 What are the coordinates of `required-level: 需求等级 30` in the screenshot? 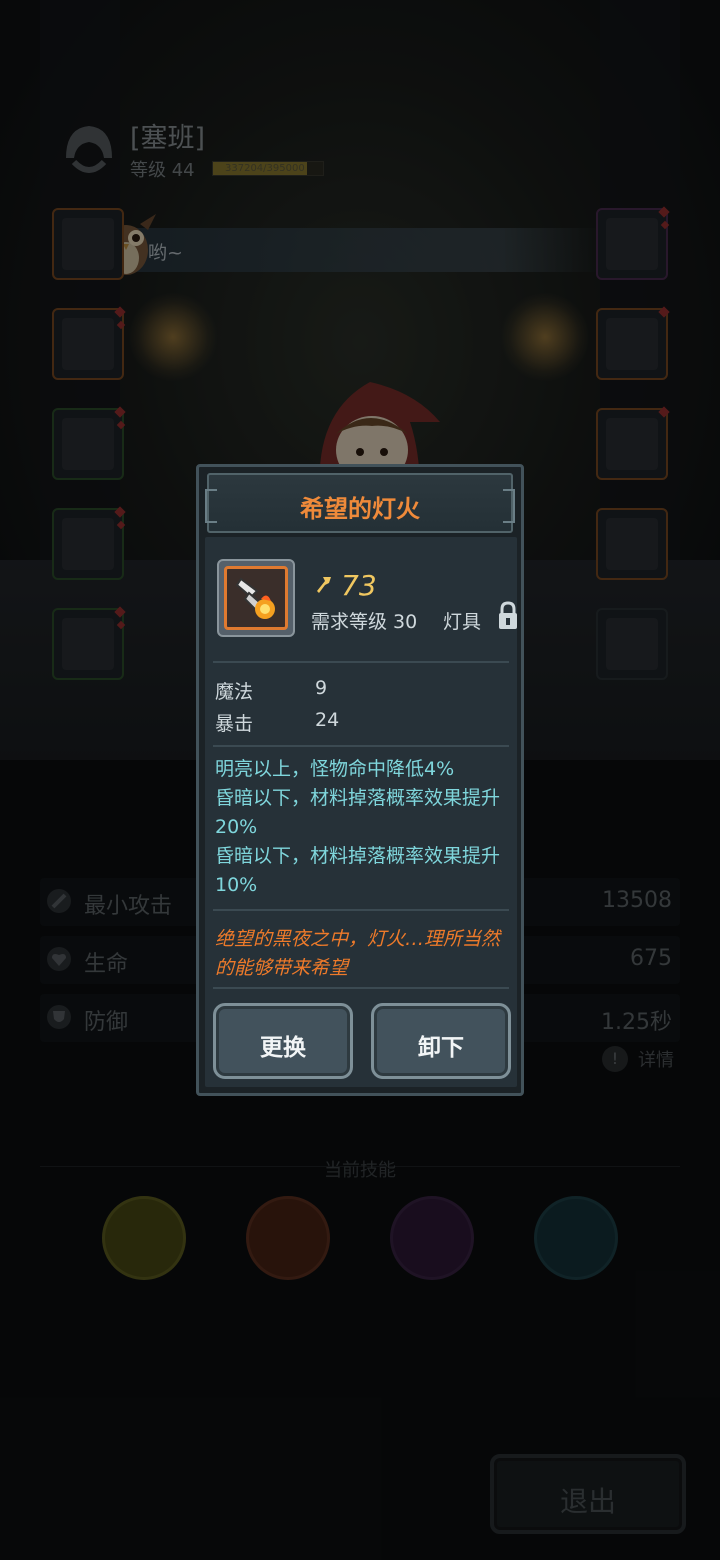 It's located at (364, 622).